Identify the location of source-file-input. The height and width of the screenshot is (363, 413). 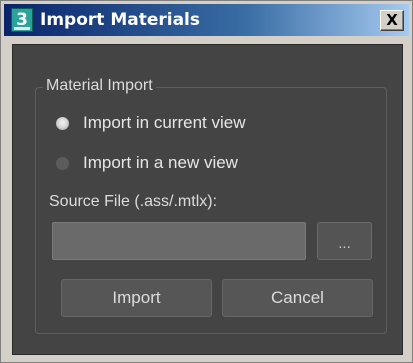
(179, 241).